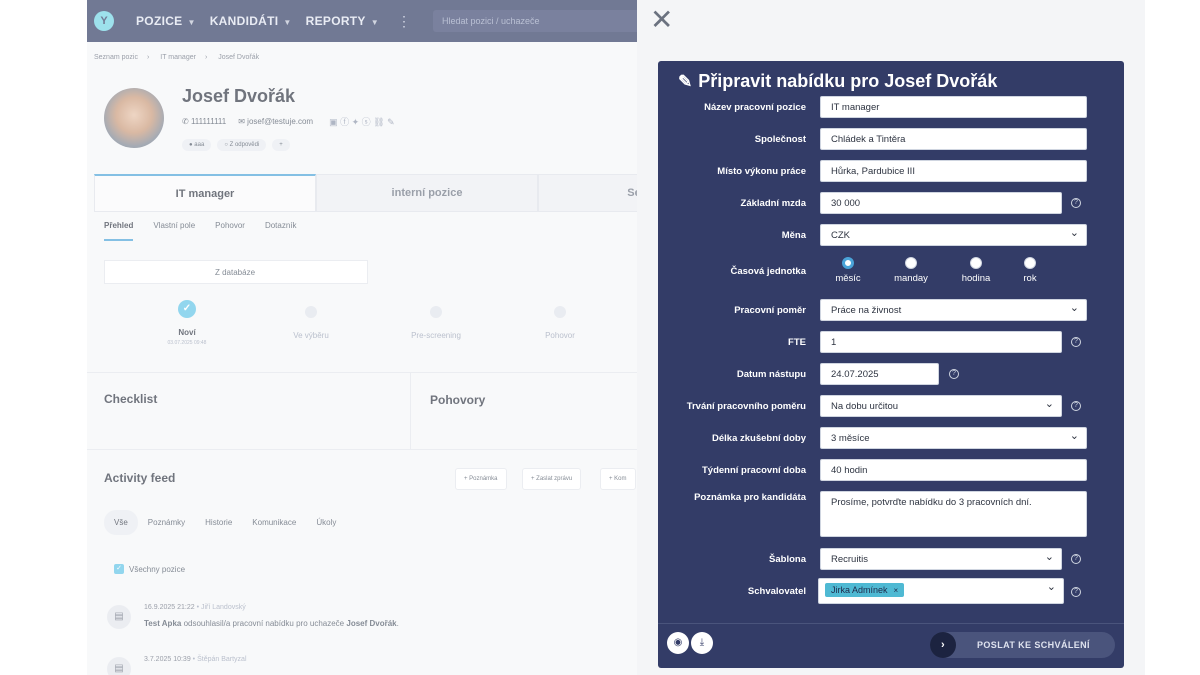 The image size is (1200, 675). Describe the element at coordinates (953, 235) in the screenshot. I see `currency-select: CZK` at that location.